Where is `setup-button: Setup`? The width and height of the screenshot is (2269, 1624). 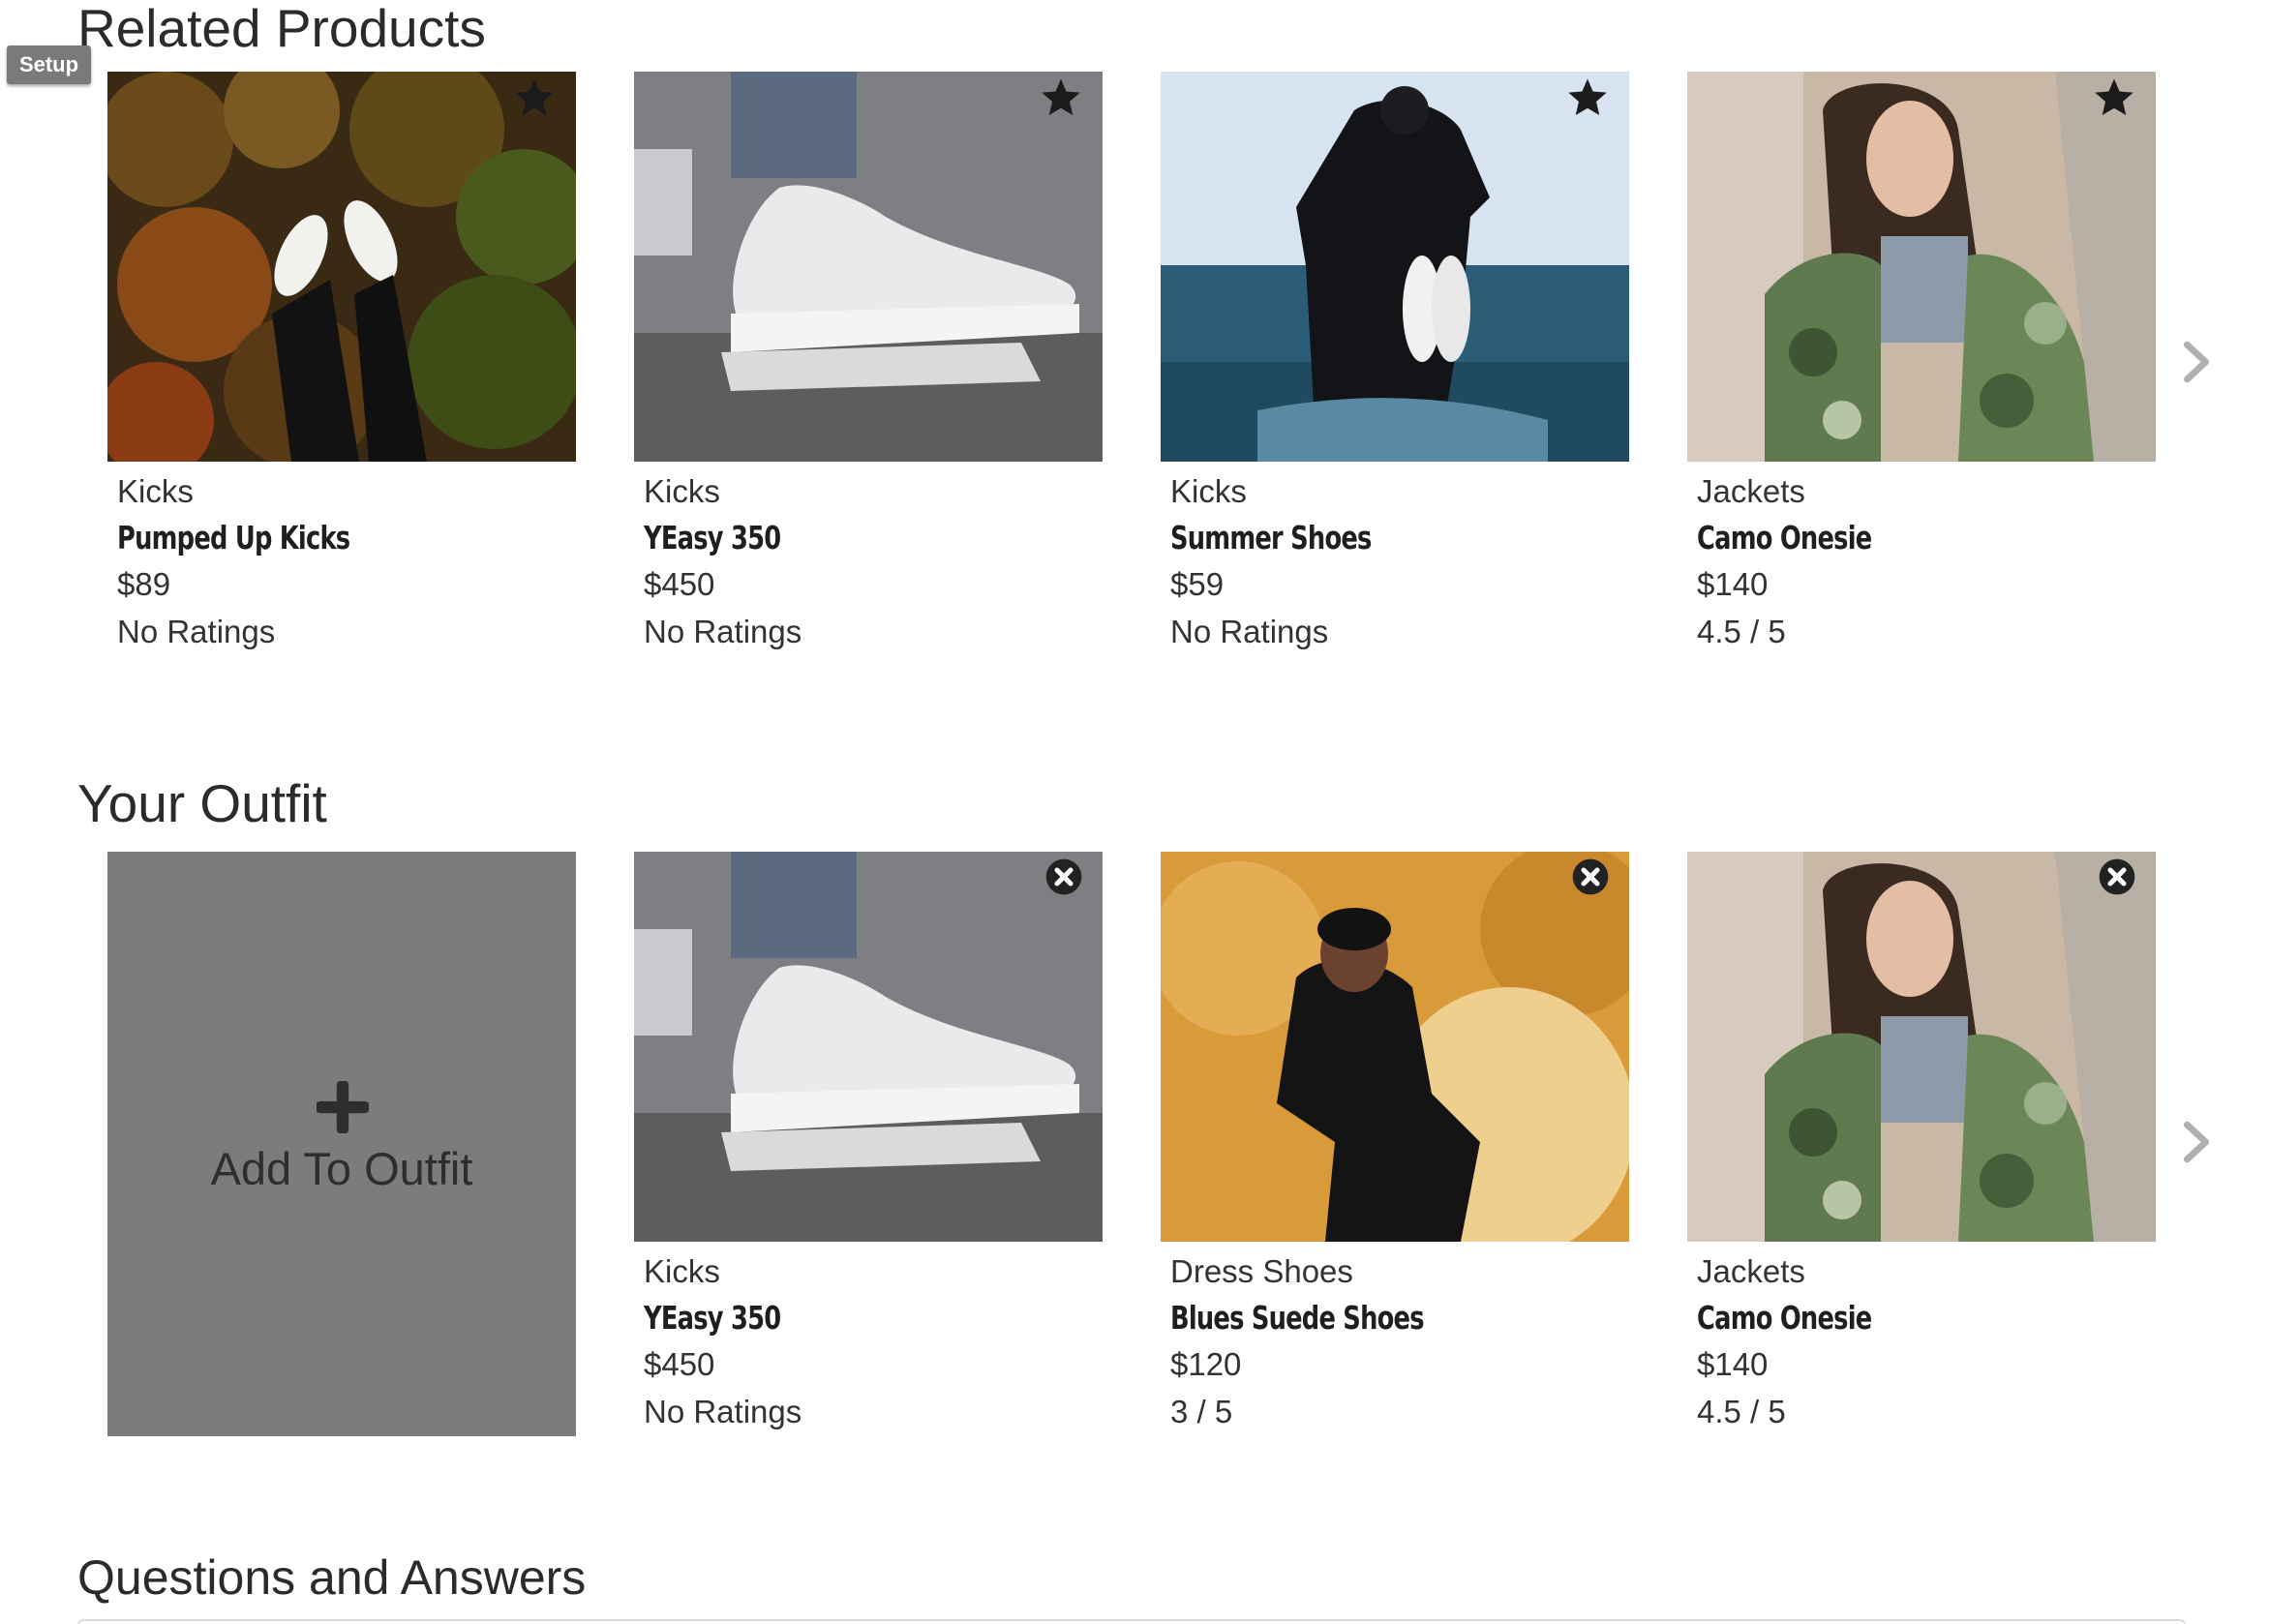
setup-button: Setup is located at coordinates (49, 64).